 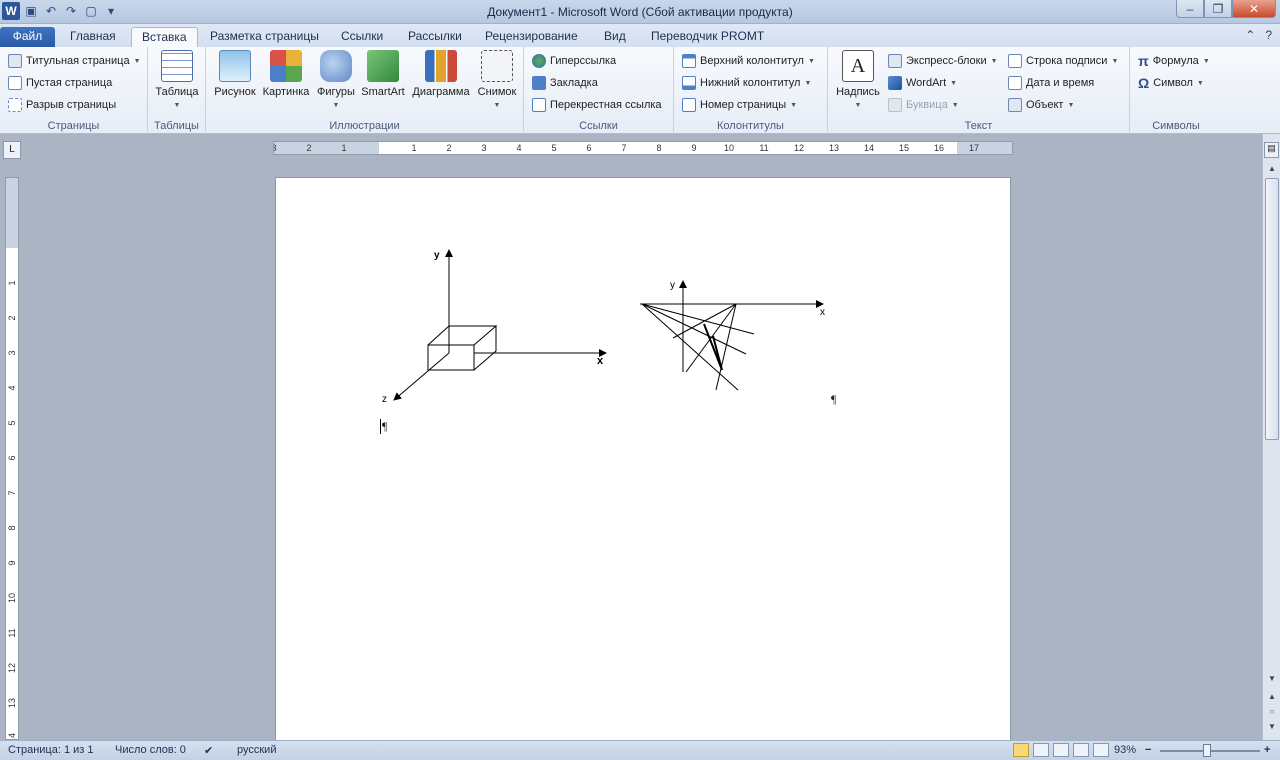 What do you see at coordinates (565, 83) in the screenshot?
I see `bookmark-button: Закладка` at bounding box center [565, 83].